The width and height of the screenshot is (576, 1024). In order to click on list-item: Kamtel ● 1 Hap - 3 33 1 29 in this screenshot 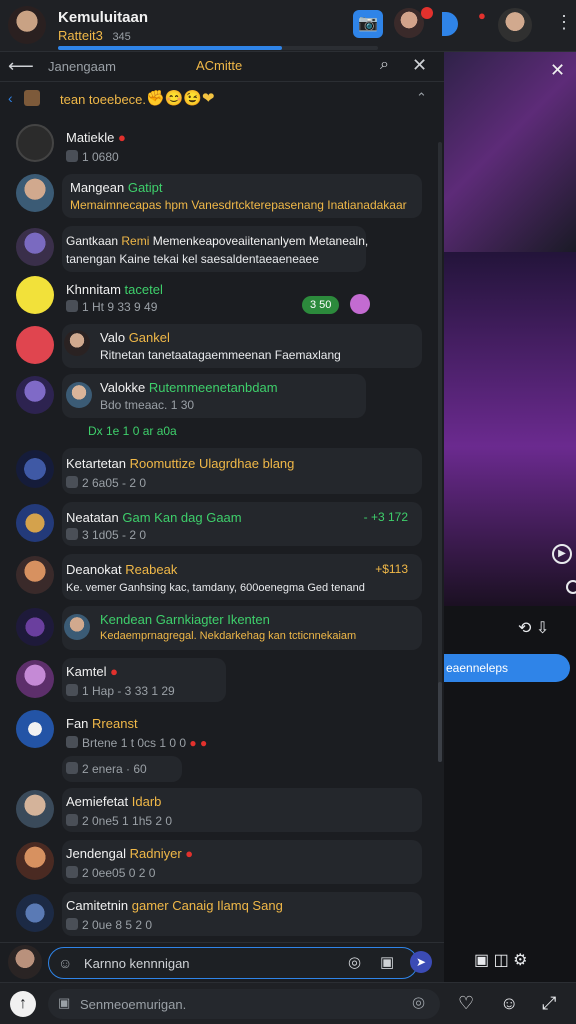, I will do `click(222, 683)`.